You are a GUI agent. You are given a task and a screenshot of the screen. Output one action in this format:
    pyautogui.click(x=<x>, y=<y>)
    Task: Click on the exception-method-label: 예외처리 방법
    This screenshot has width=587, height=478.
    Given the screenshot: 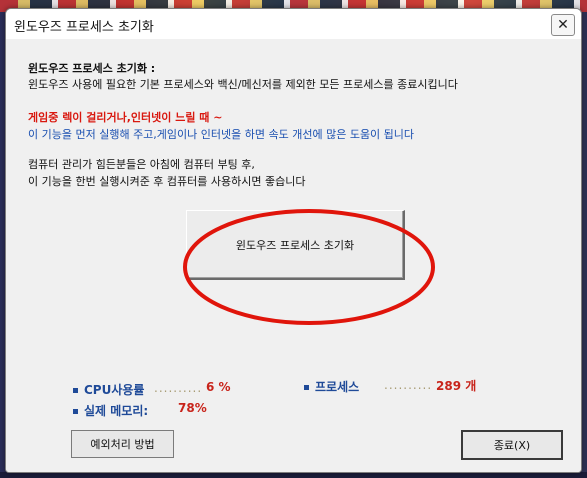 What is the action you would take?
    pyautogui.click(x=122, y=444)
    